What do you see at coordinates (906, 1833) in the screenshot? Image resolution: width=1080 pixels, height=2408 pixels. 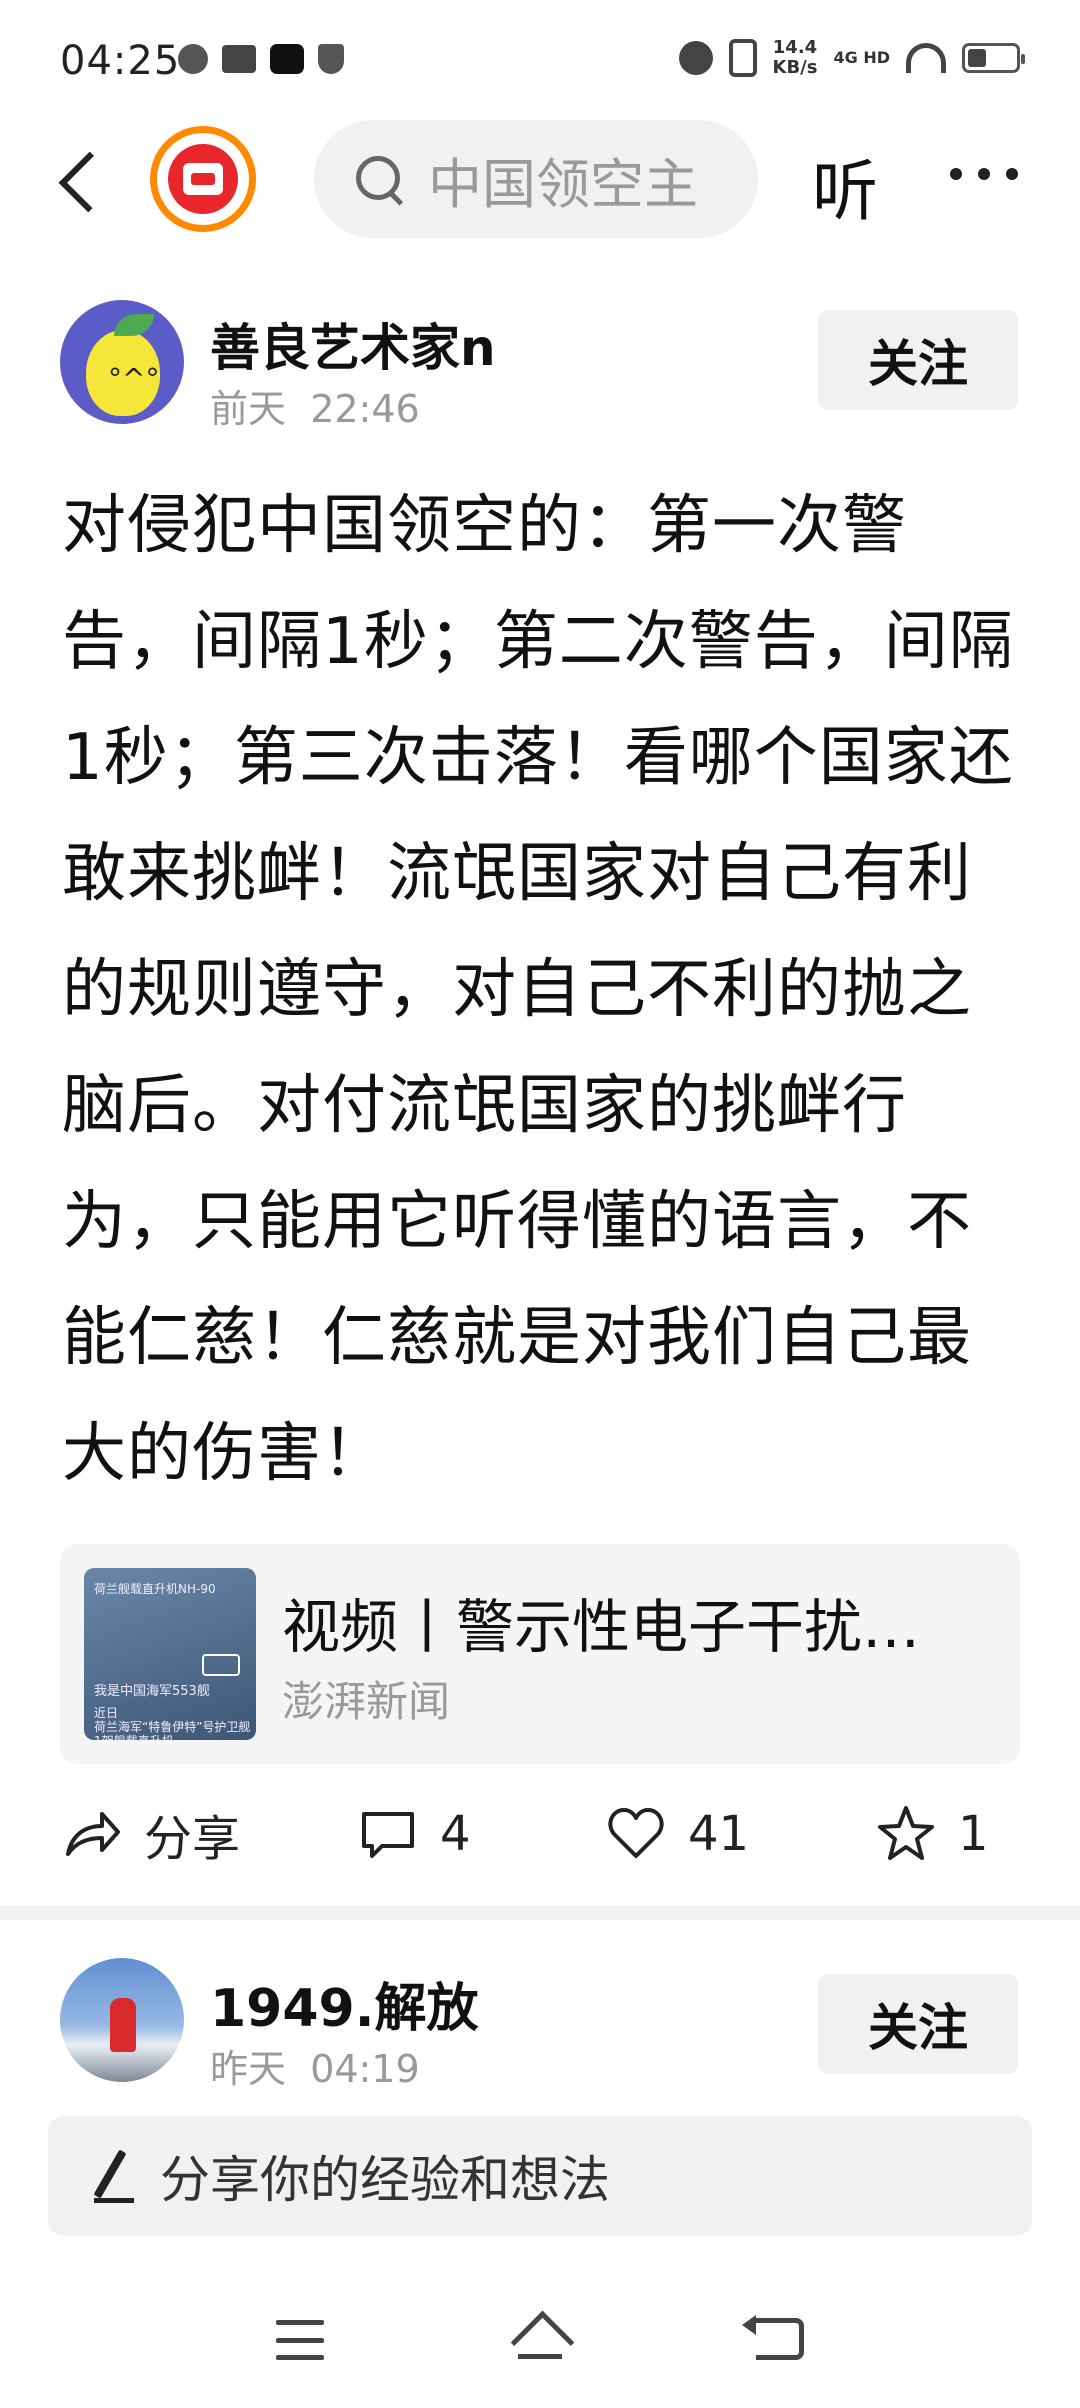 I see `star-icon` at bounding box center [906, 1833].